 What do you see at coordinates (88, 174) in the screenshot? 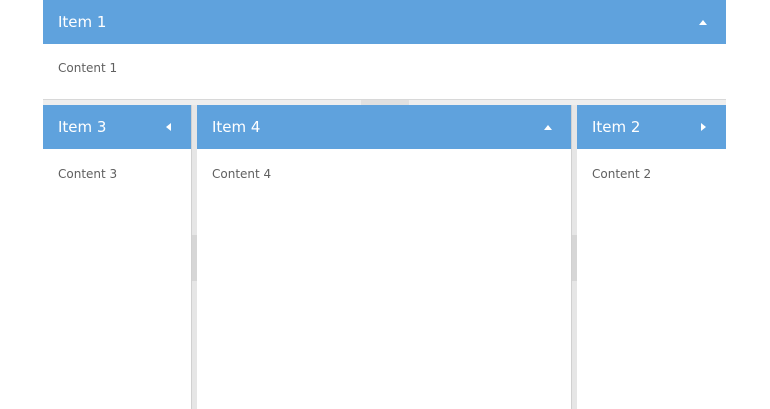
I see `panel-content-item3: Content 3` at bounding box center [88, 174].